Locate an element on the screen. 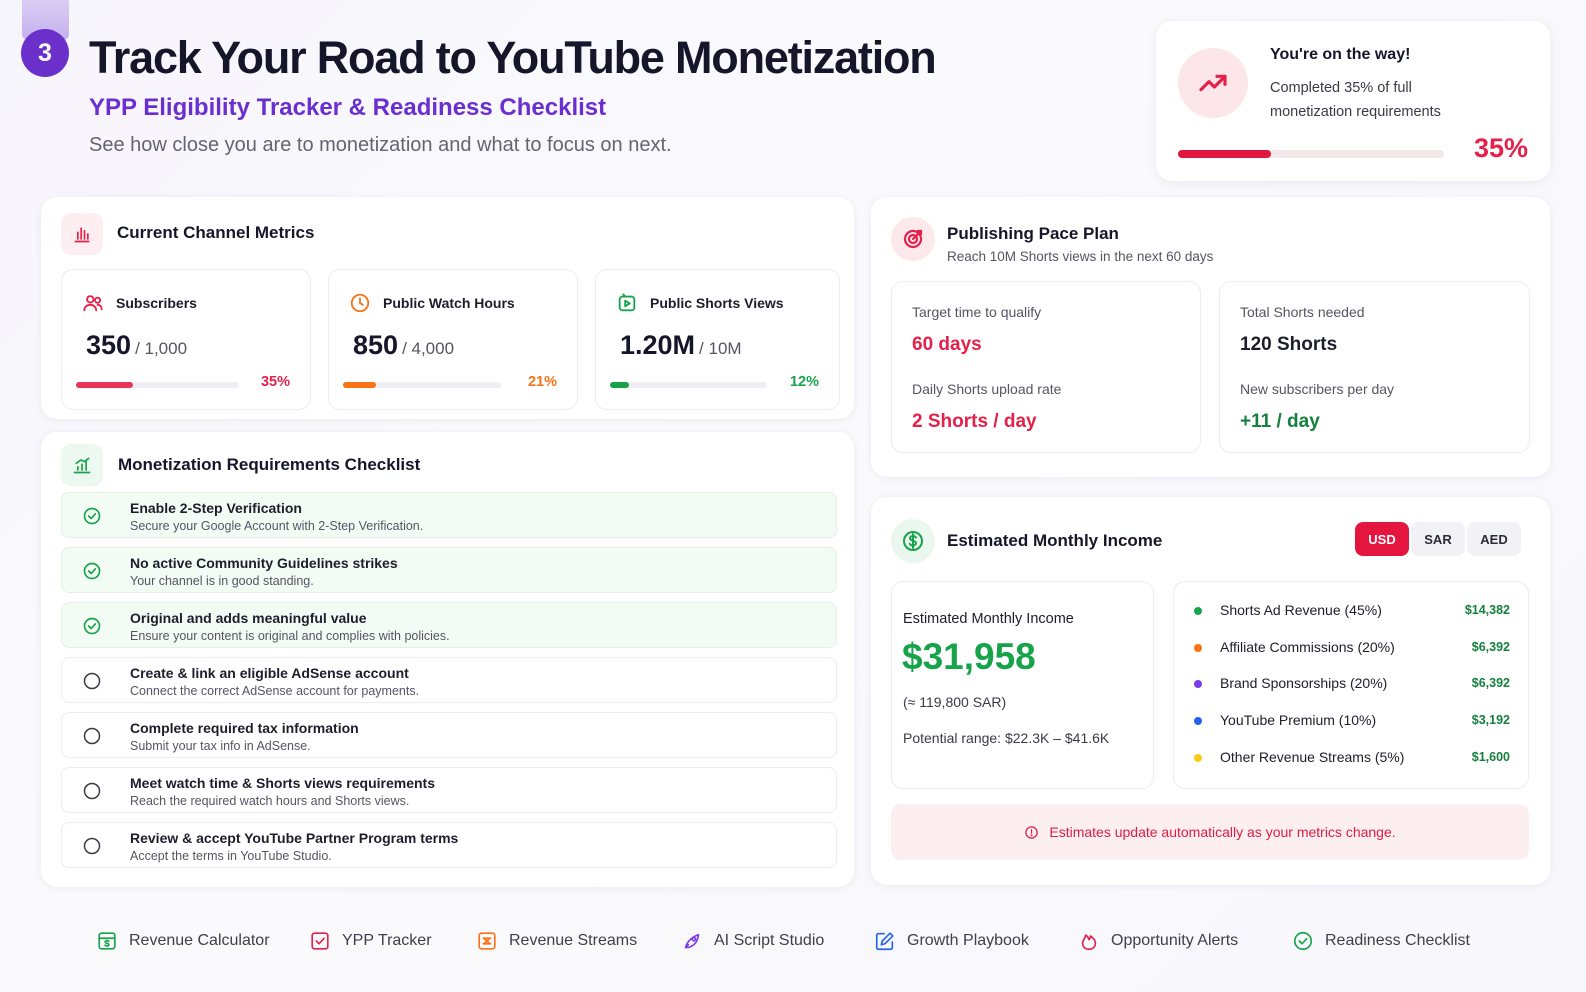 This screenshot has width=1586, height=992. nav-label: Readiness Checklist is located at coordinates (1397, 940).